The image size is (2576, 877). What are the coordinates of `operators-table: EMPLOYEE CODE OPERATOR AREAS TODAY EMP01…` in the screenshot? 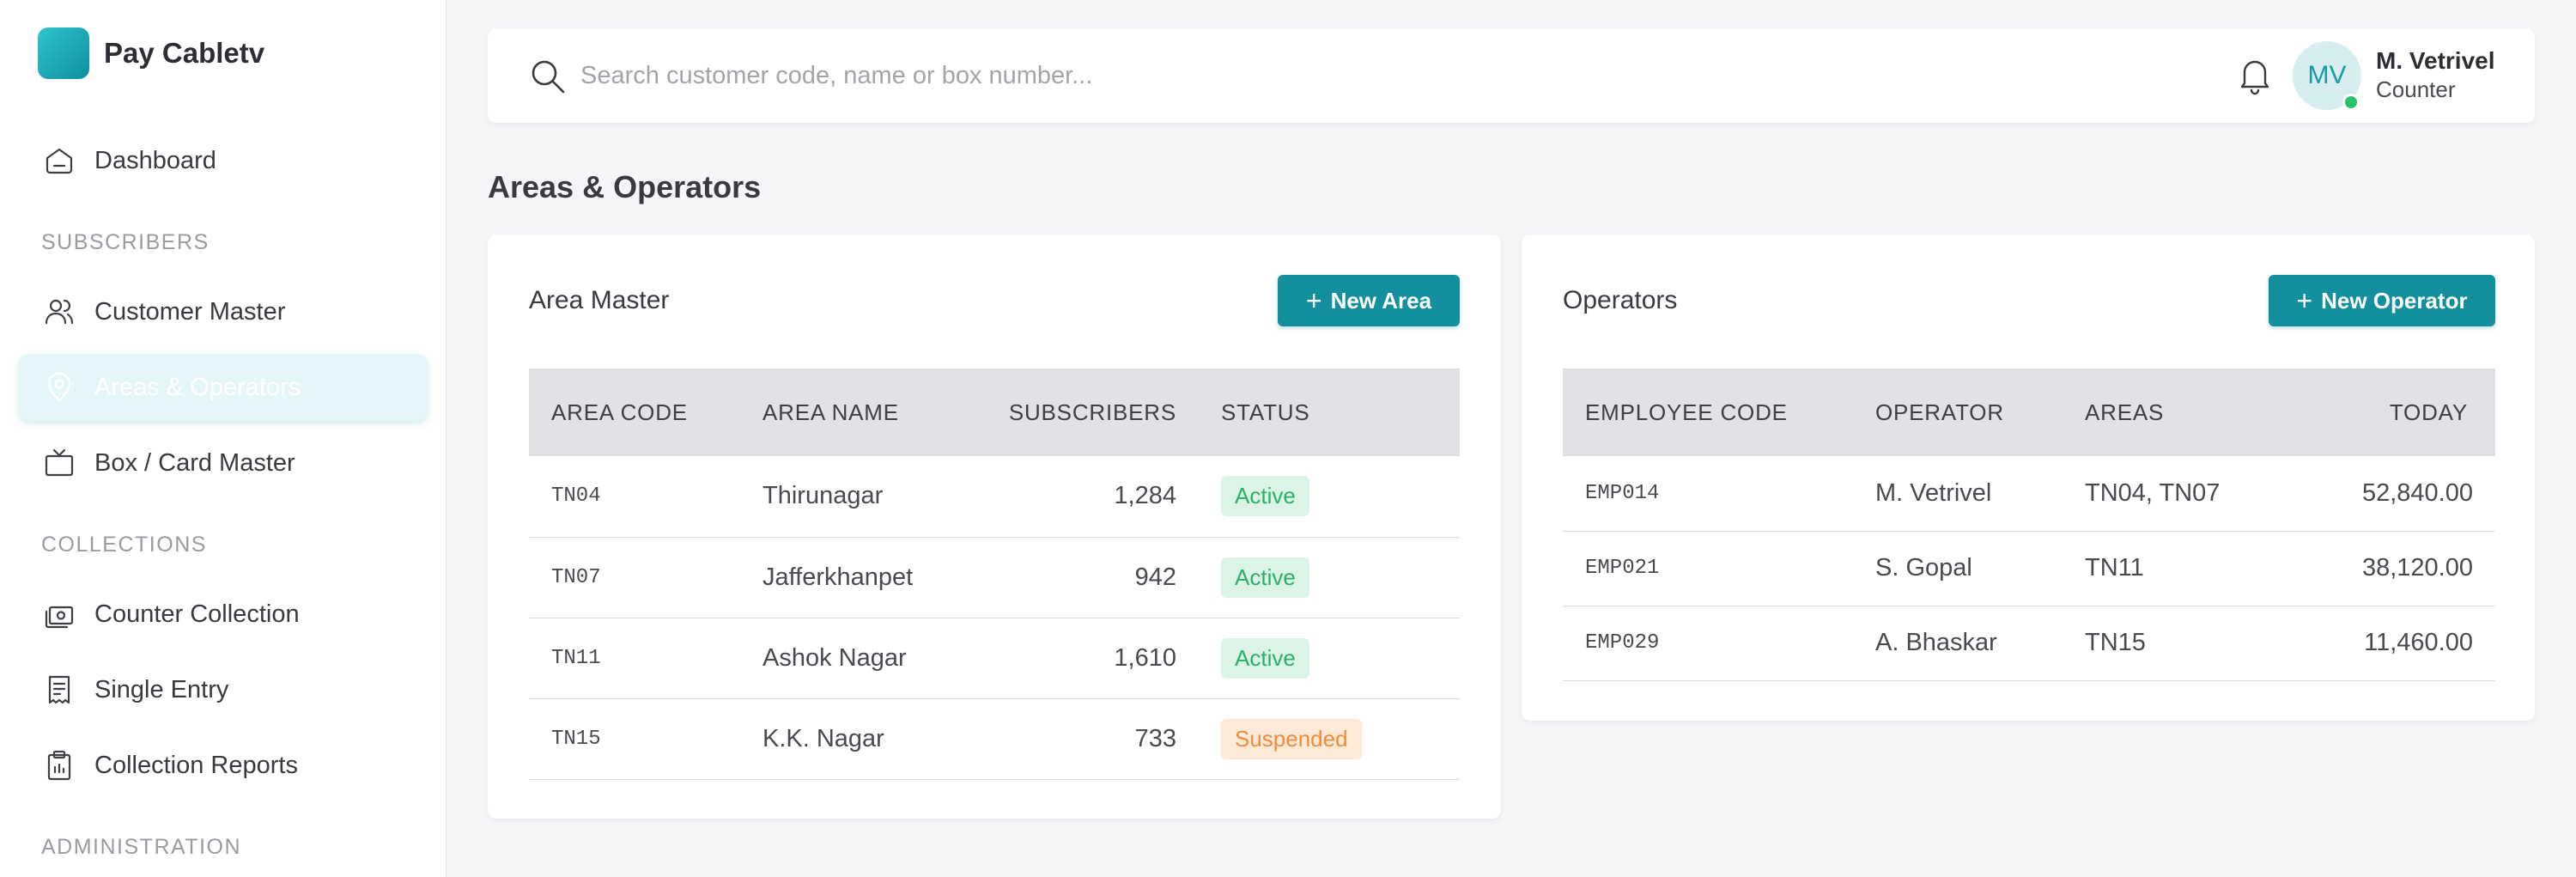 It's located at (2029, 524).